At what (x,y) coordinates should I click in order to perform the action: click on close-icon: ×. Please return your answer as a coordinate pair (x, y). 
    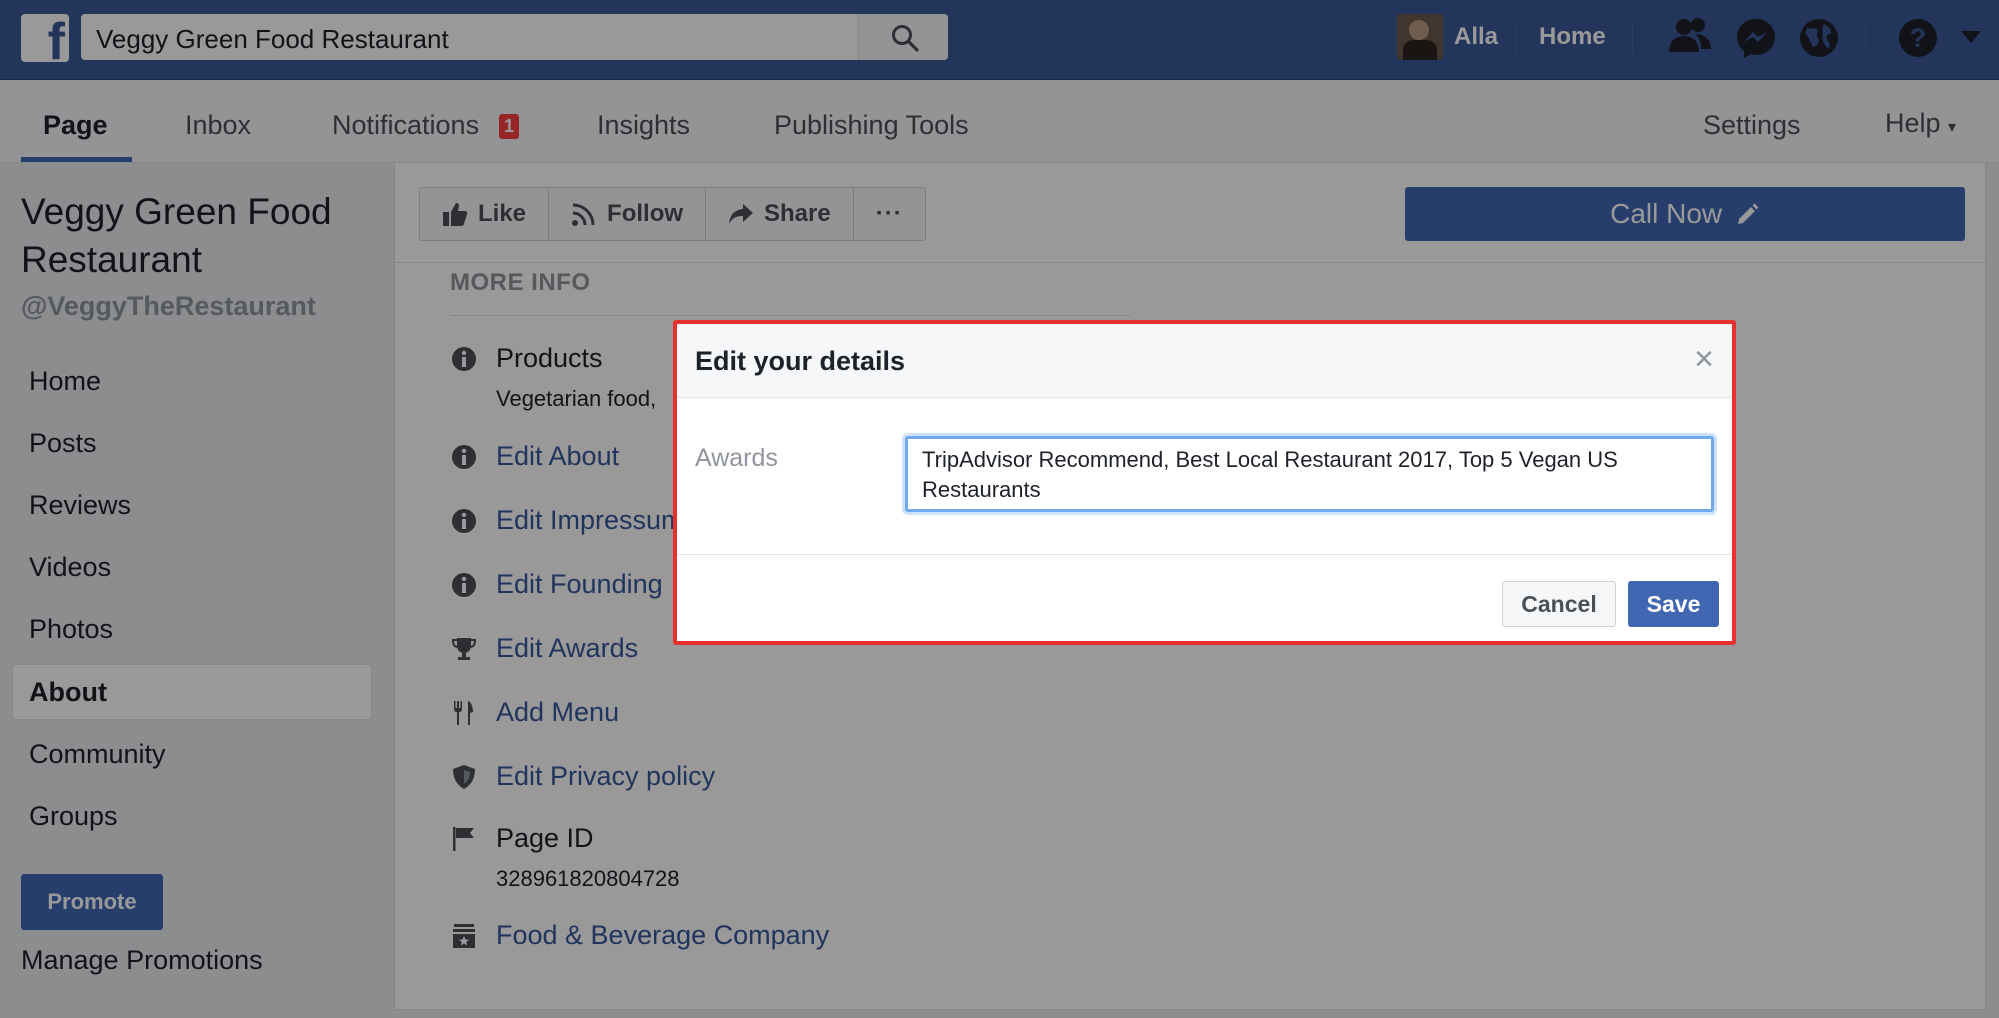
    Looking at the image, I should click on (1704, 359).